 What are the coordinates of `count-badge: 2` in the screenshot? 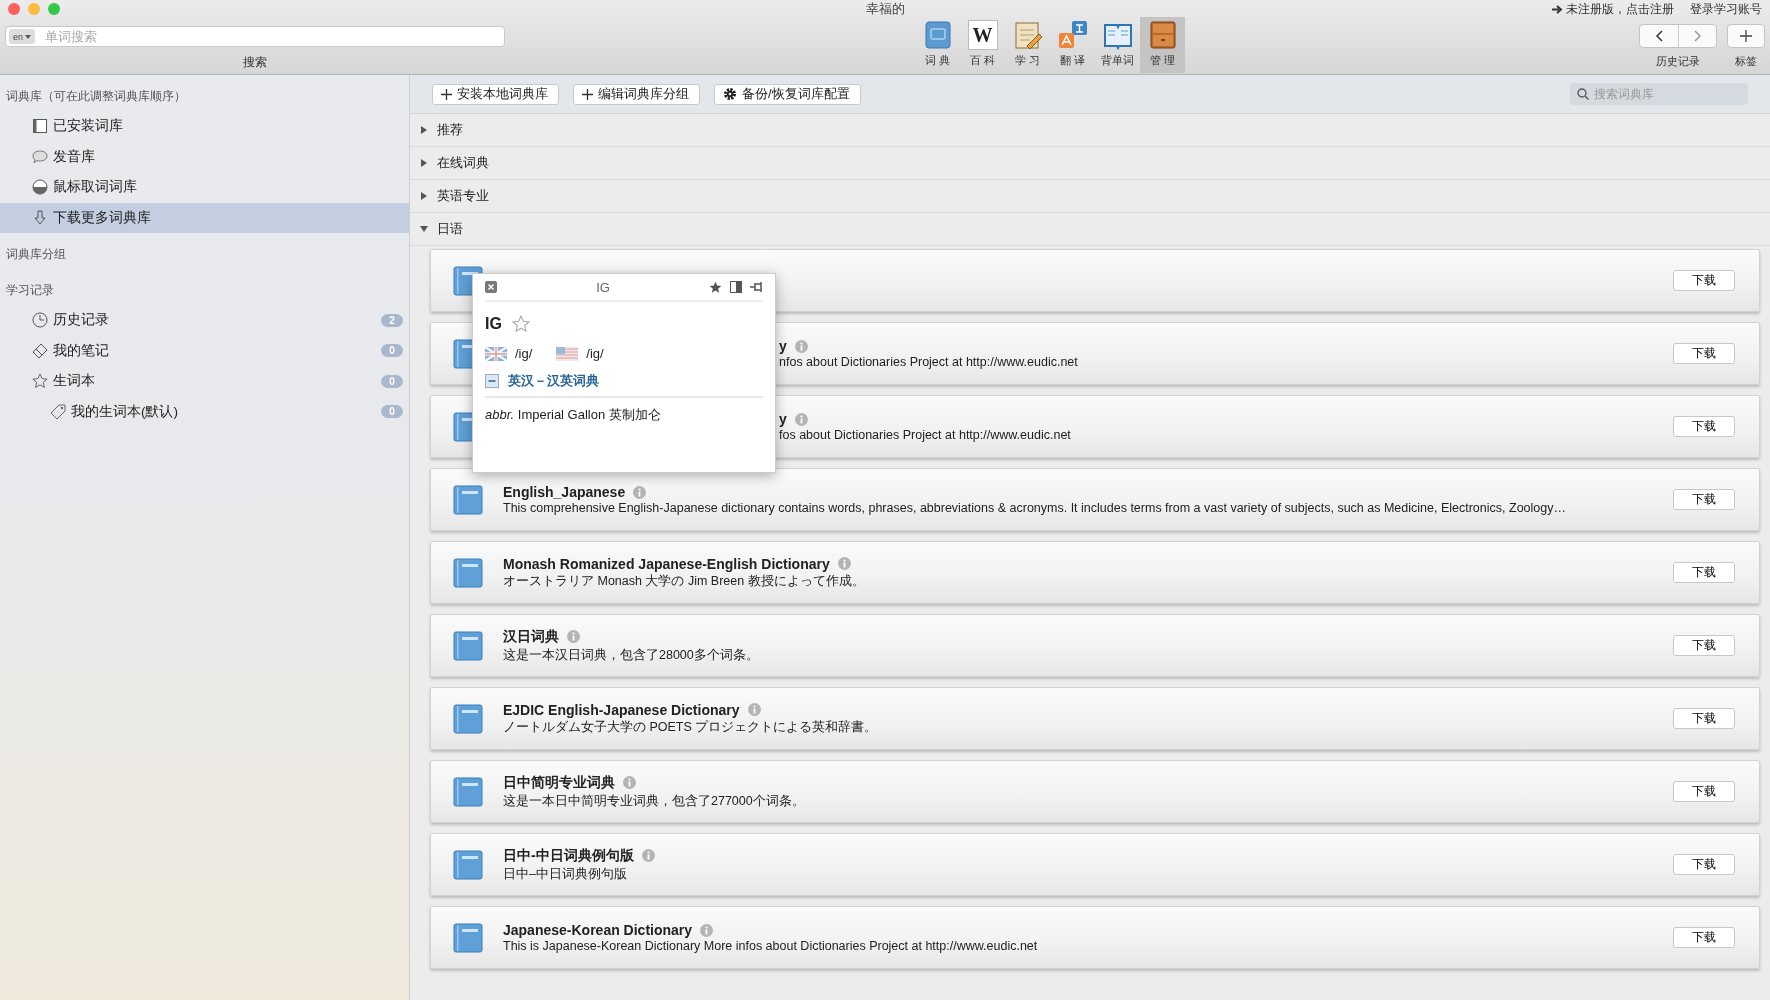 It's located at (392, 320).